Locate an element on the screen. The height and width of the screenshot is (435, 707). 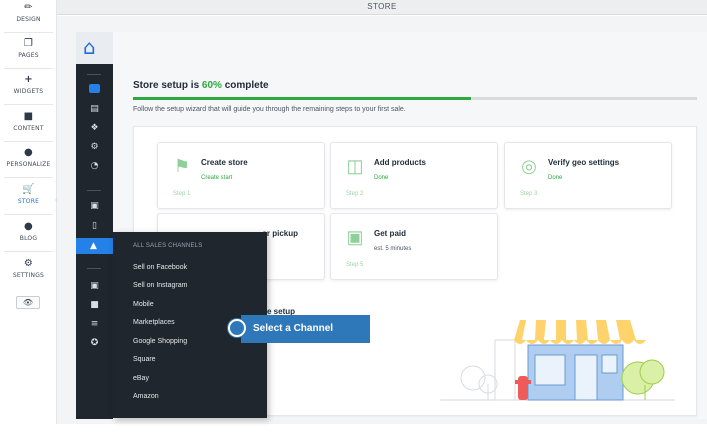
menu-item-mobile: Mobile is located at coordinates (143, 304).